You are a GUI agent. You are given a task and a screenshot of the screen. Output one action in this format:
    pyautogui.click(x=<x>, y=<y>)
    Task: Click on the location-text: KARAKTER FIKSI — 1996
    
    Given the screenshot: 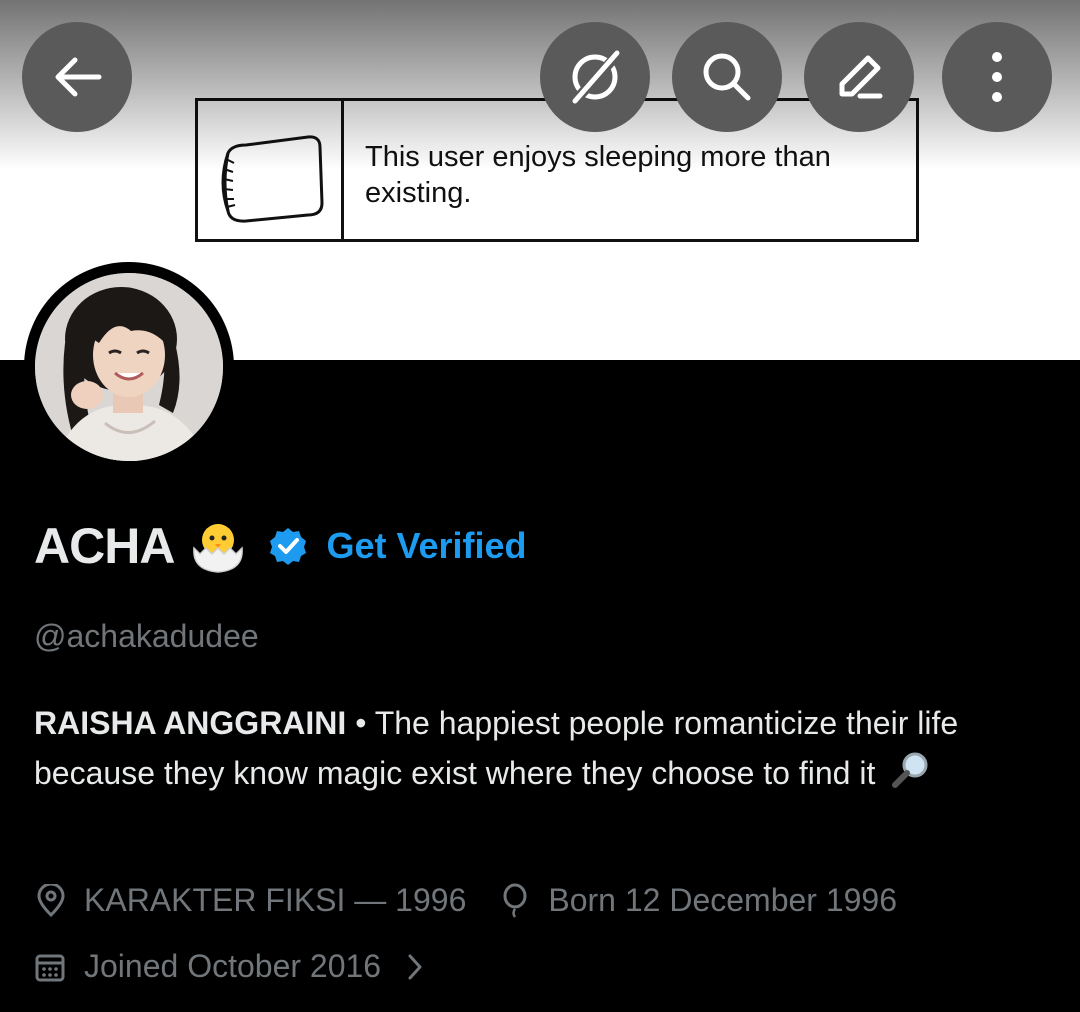 What is the action you would take?
    pyautogui.click(x=275, y=900)
    